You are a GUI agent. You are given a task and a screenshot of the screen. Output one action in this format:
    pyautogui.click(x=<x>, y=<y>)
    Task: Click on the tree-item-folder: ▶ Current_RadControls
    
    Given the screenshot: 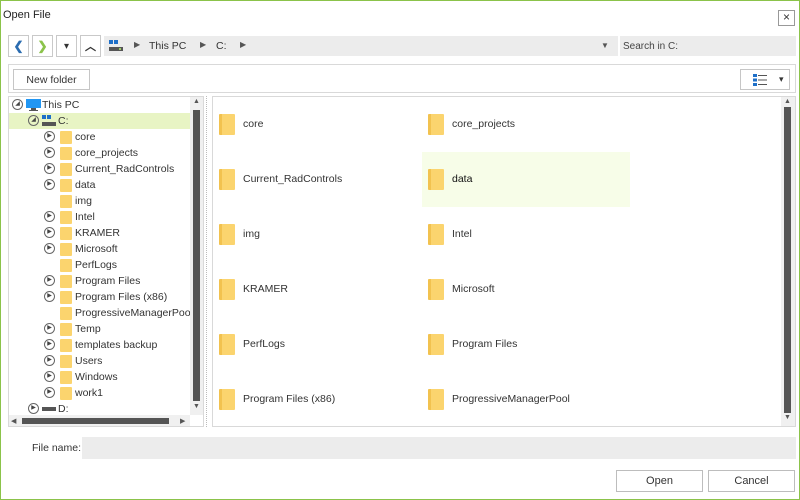 What is the action you would take?
    pyautogui.click(x=99, y=169)
    